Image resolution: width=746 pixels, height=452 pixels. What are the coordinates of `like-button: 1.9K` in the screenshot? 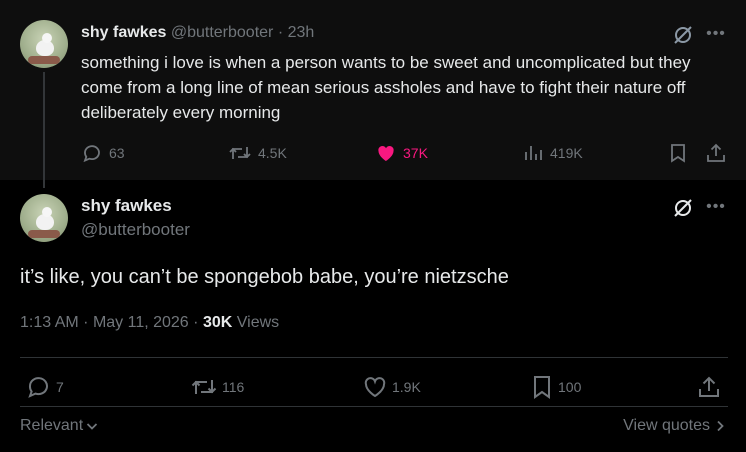 It's located at (391, 387).